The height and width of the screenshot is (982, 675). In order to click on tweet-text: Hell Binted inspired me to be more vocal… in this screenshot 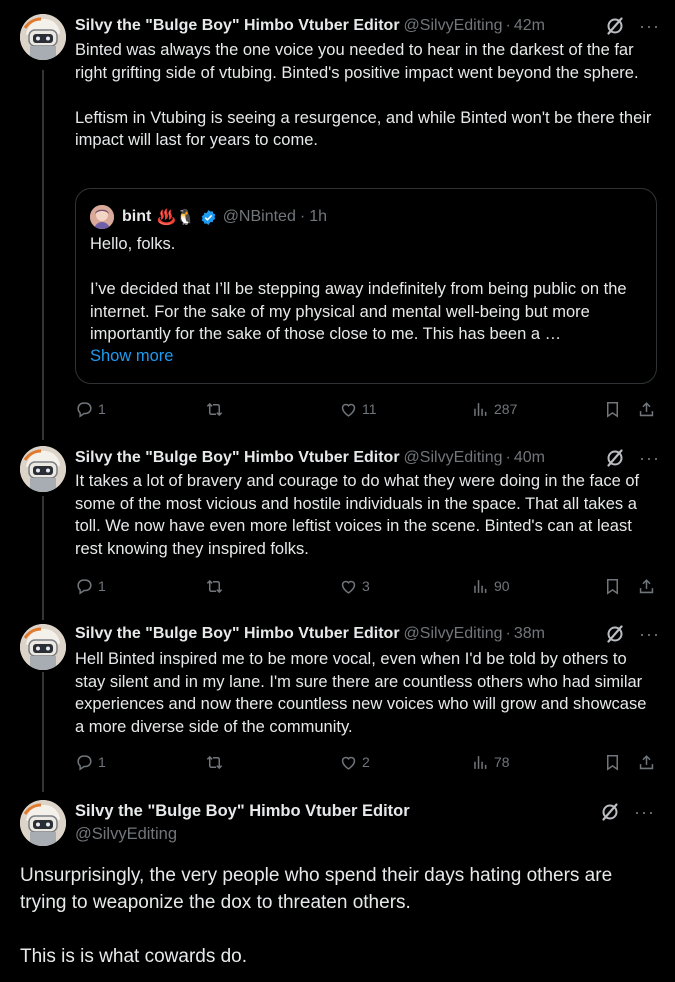, I will do `click(361, 693)`.